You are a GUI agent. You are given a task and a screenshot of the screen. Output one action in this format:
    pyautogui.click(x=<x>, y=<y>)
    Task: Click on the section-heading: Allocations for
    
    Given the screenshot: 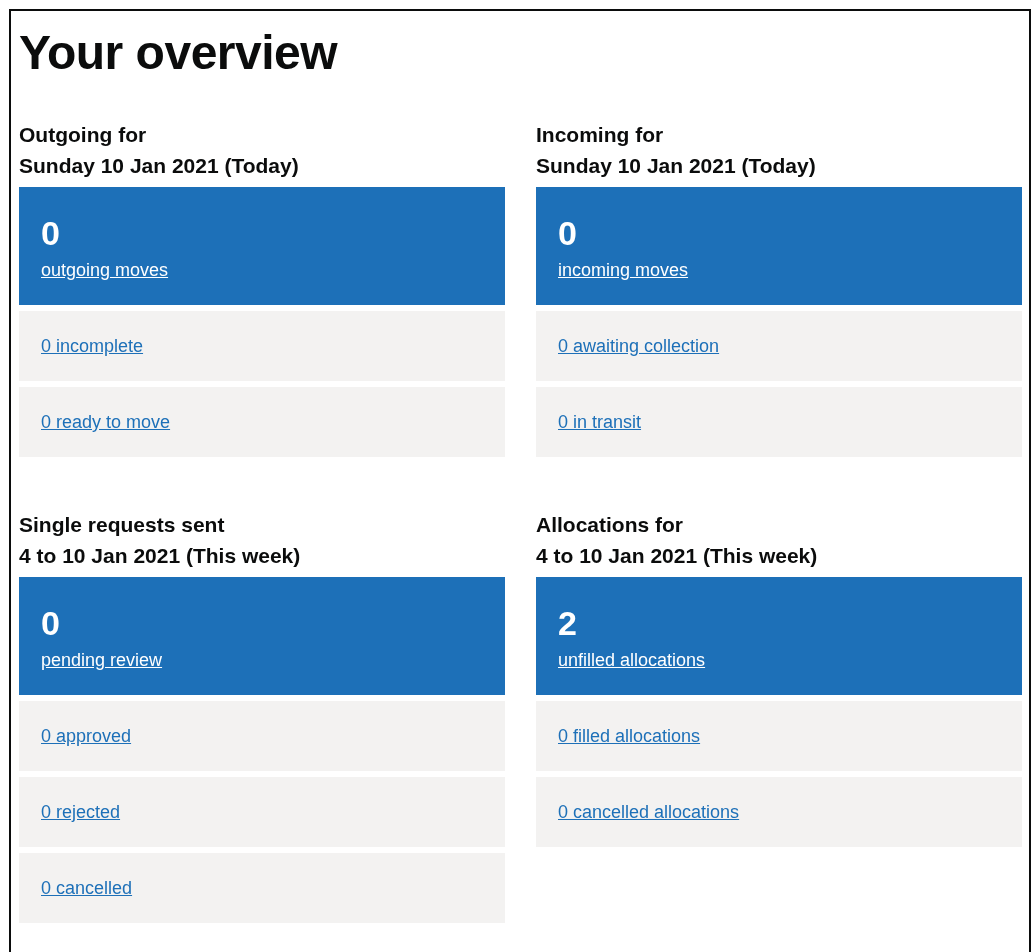 What is the action you would take?
    pyautogui.click(x=610, y=525)
    